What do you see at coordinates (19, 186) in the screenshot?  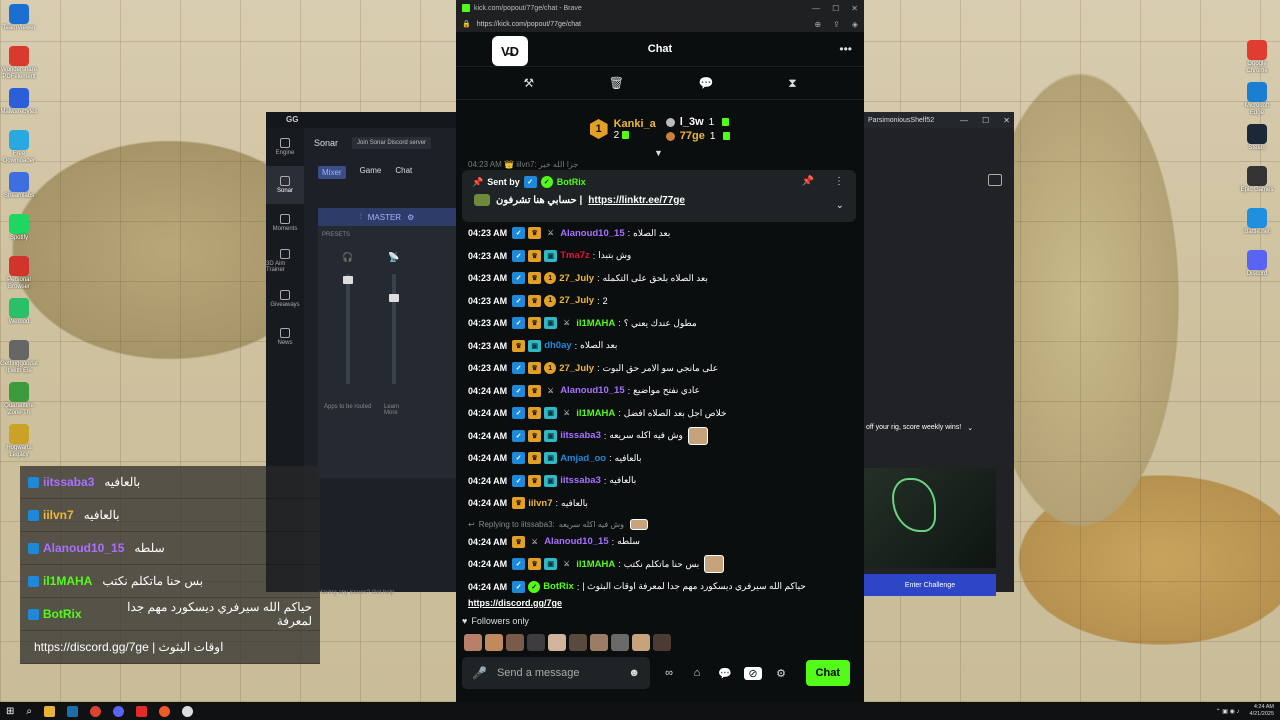 I see `desktop-shortcut: Streamlabs` at bounding box center [19, 186].